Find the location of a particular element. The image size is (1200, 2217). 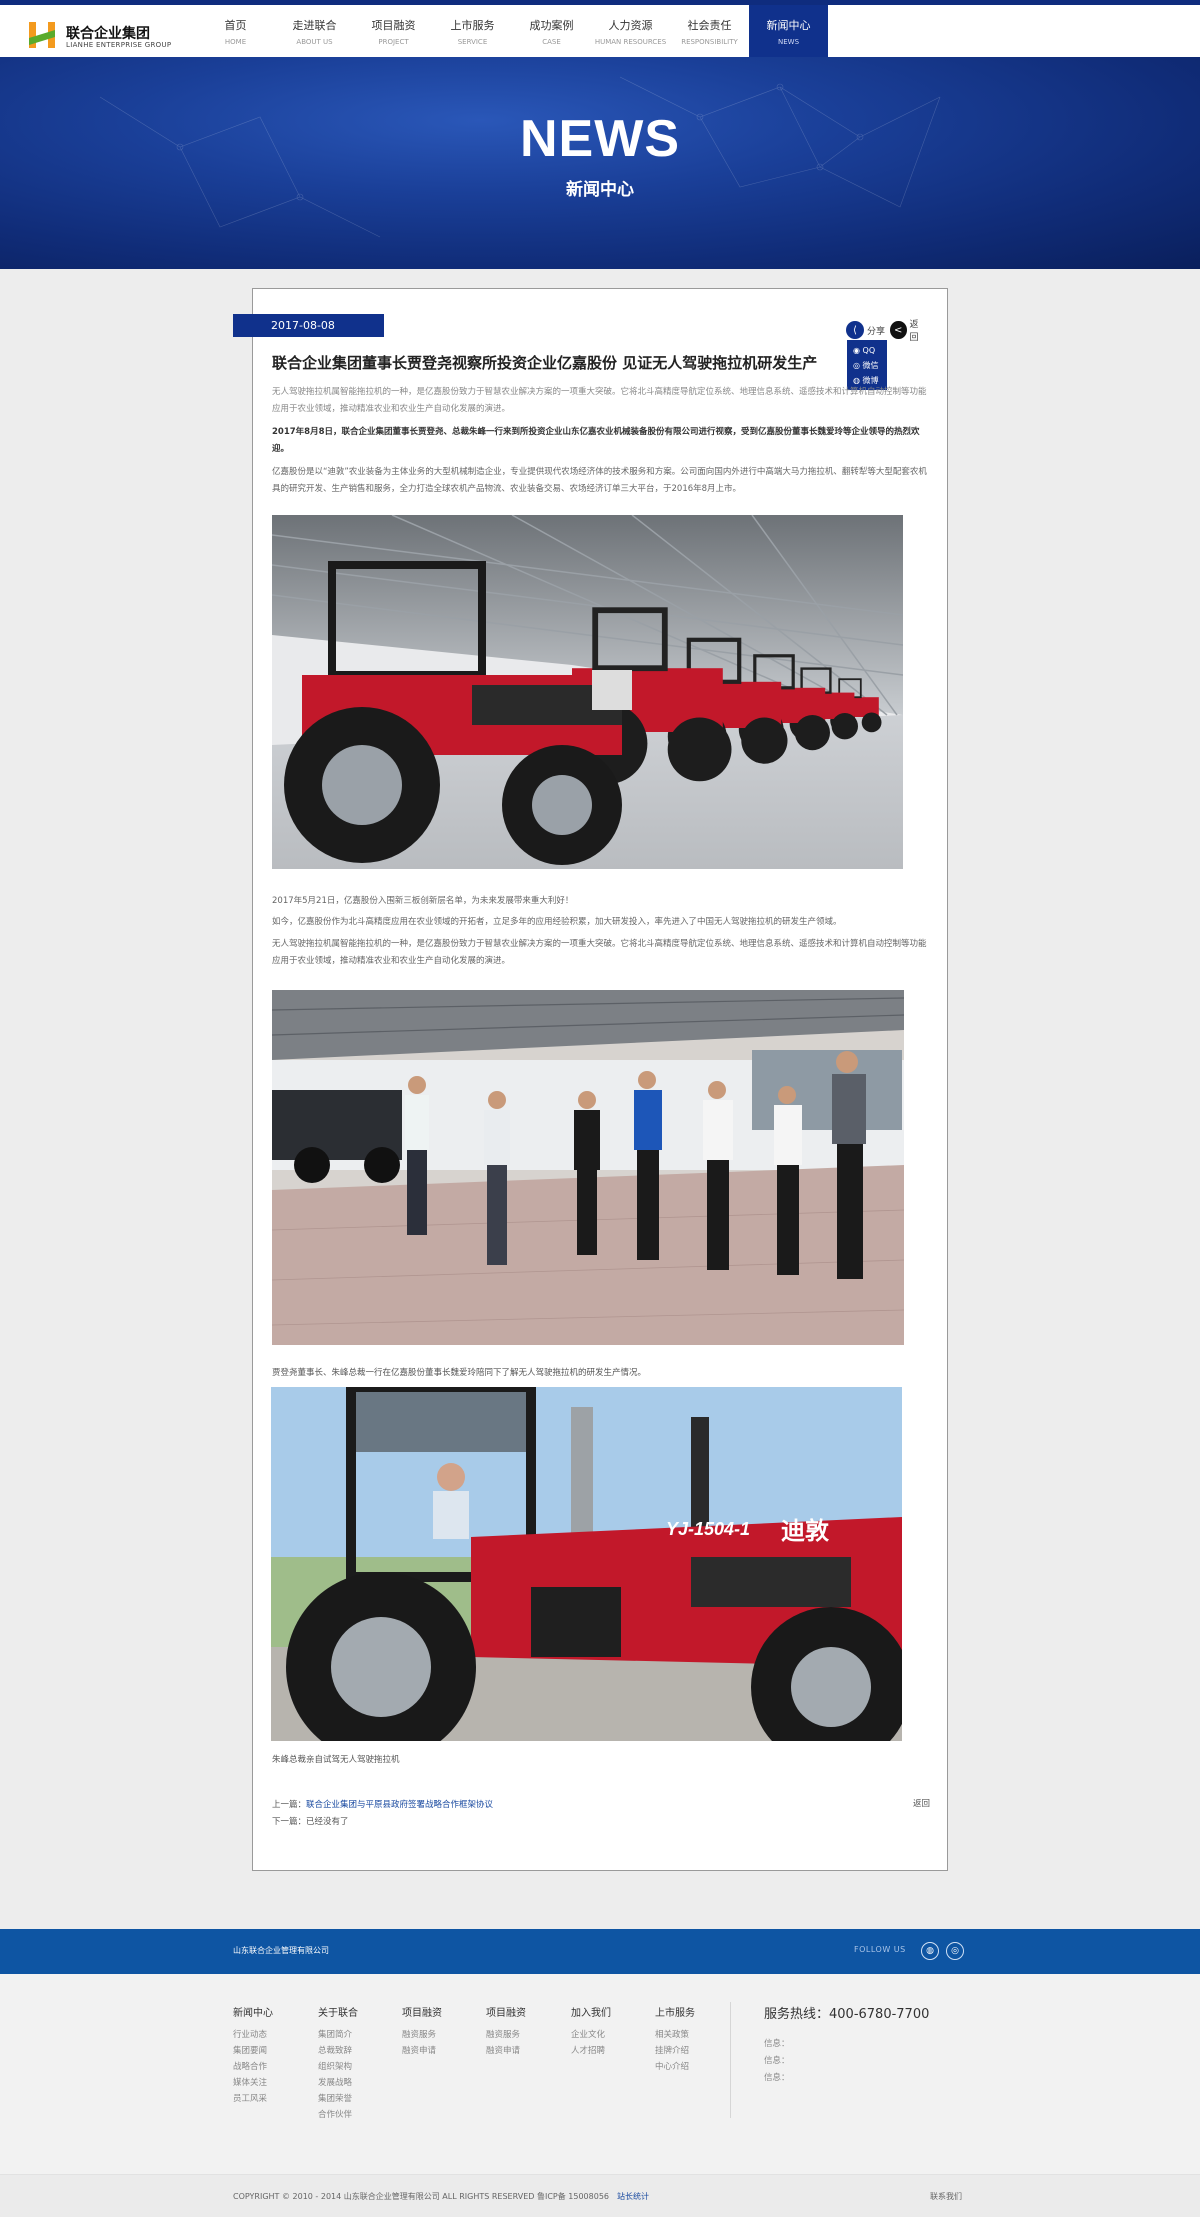

footer-link: 相关政策 is located at coordinates (675, 2035).